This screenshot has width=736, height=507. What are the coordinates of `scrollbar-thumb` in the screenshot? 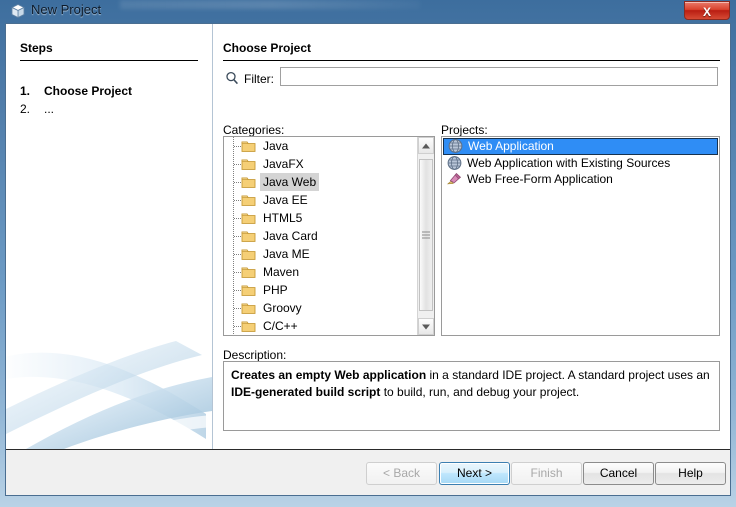 It's located at (426, 235).